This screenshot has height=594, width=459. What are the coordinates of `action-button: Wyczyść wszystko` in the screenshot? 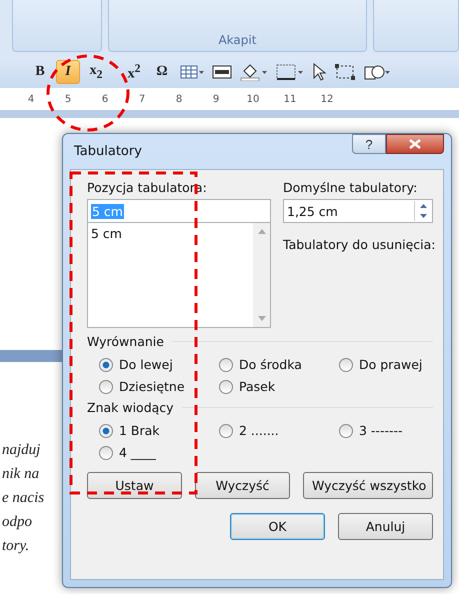 It's located at (368, 485).